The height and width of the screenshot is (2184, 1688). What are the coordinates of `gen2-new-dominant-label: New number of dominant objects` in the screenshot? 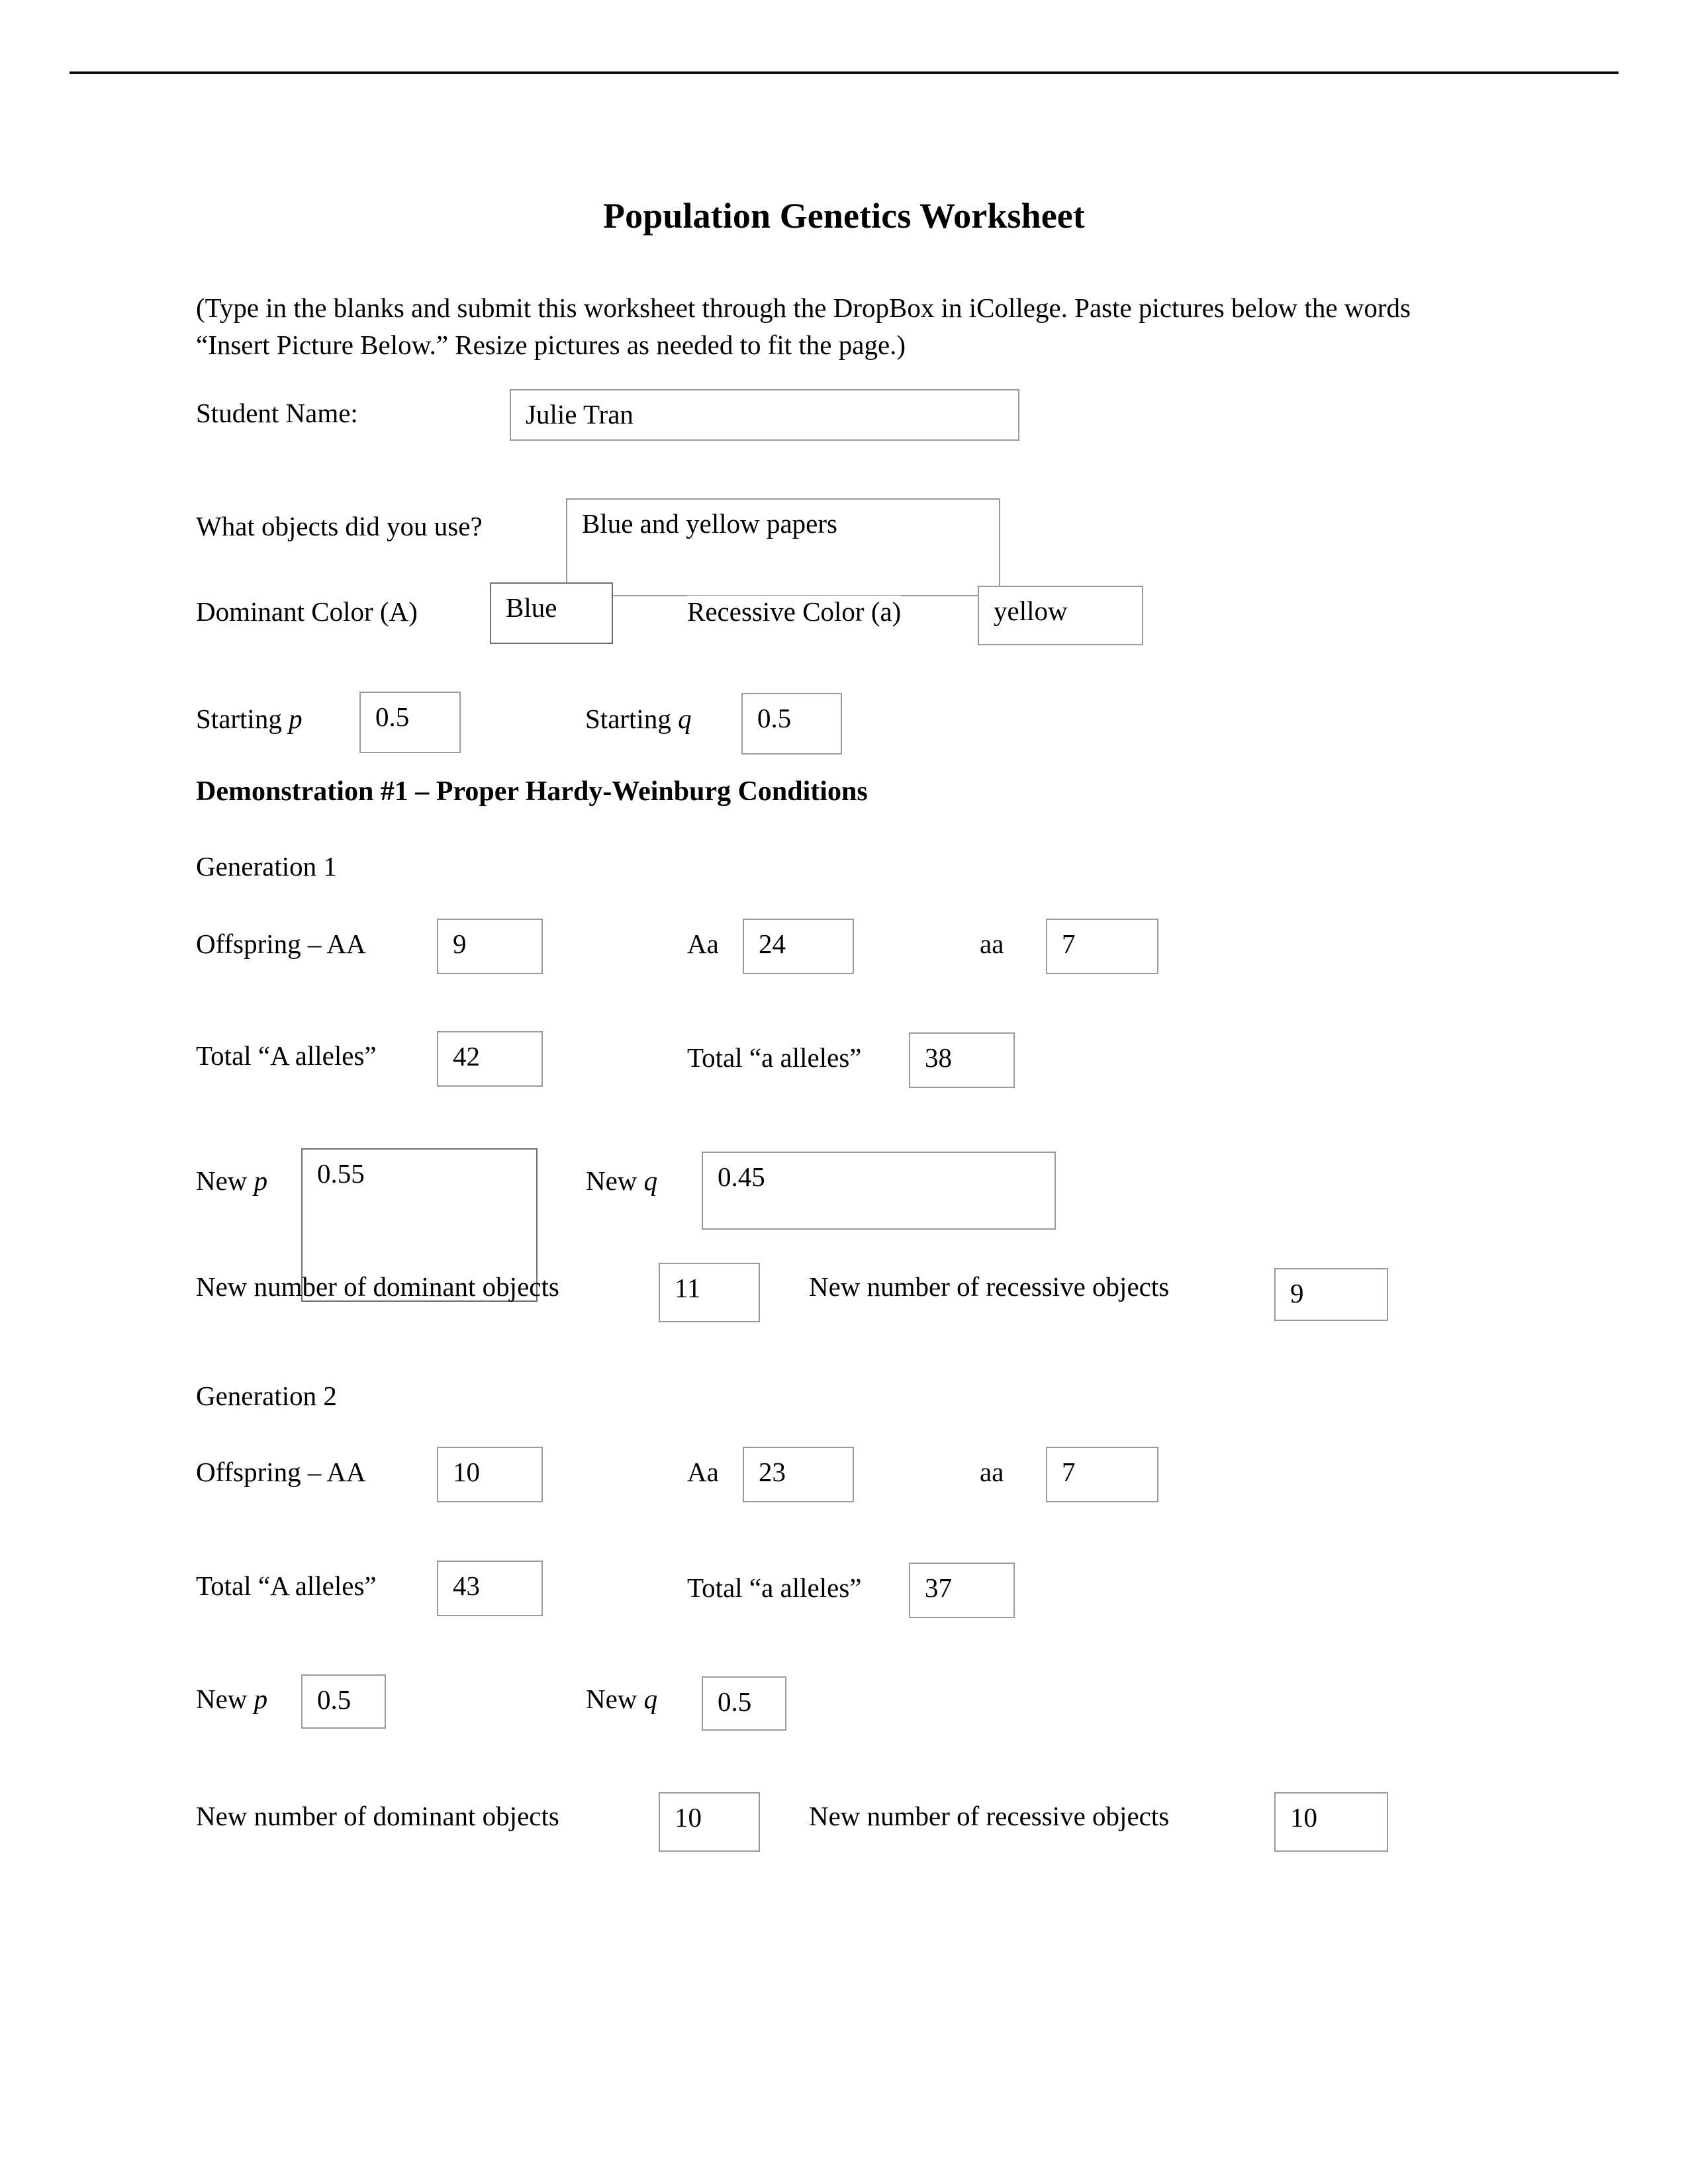 It's located at (377, 1816).